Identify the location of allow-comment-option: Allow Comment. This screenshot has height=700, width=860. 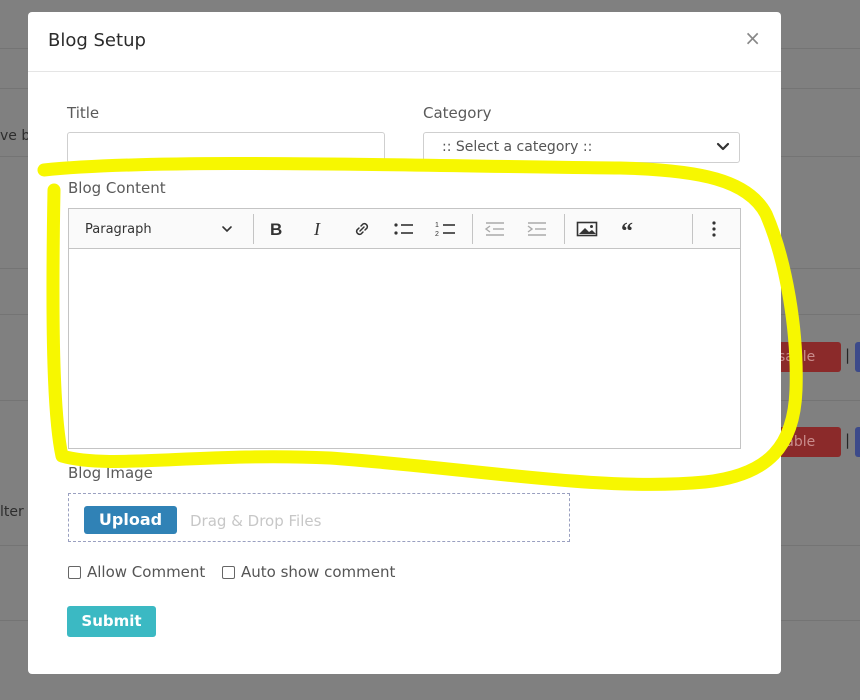
(136, 572).